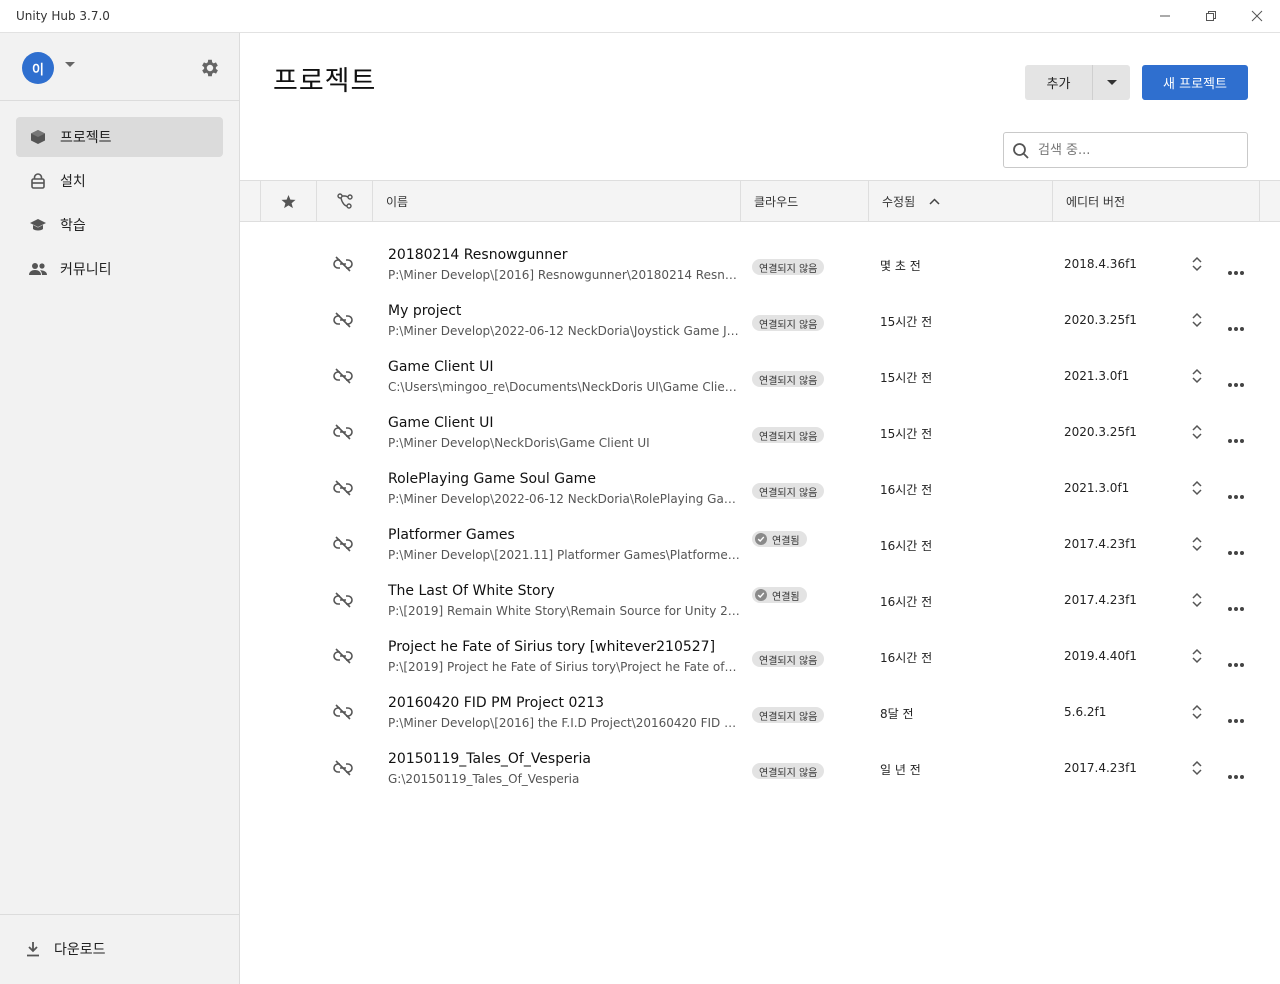 The height and width of the screenshot is (984, 1280). What do you see at coordinates (1165, 16) in the screenshot?
I see `minimize-button` at bounding box center [1165, 16].